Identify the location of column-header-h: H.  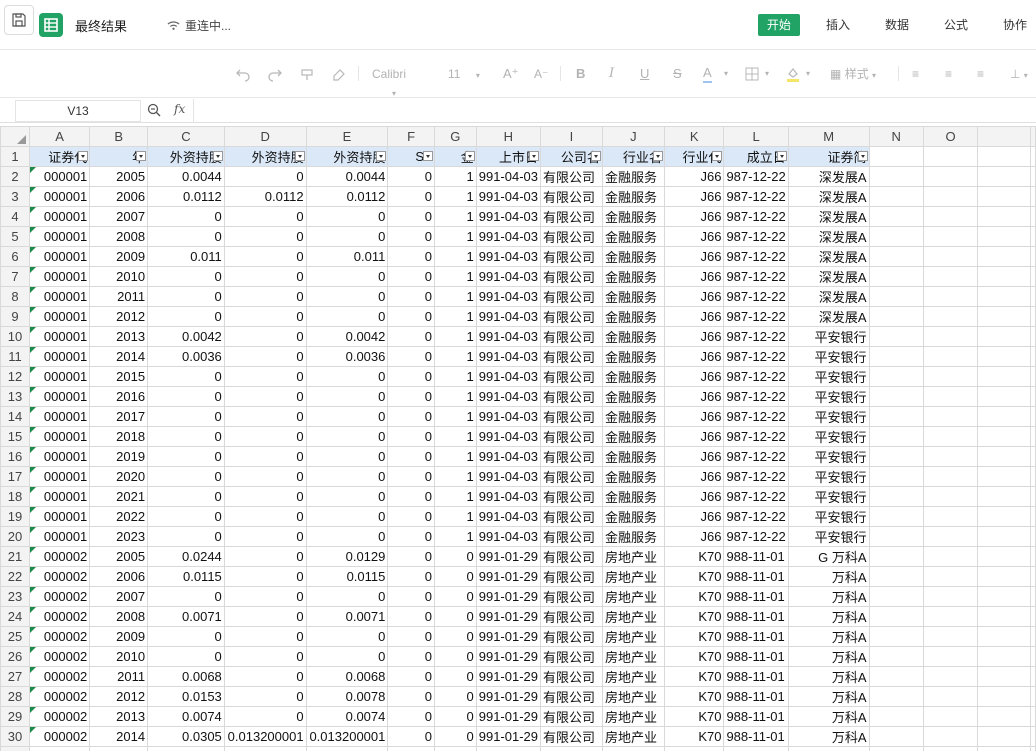
(508, 136).